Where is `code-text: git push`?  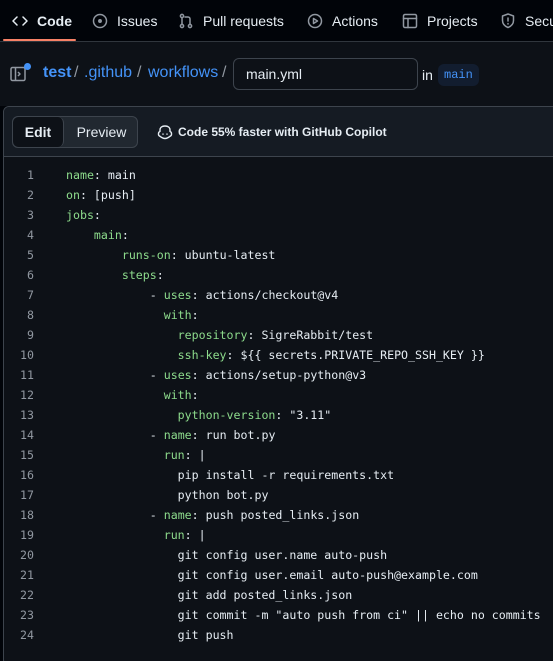 code-text: git push is located at coordinates (150, 635).